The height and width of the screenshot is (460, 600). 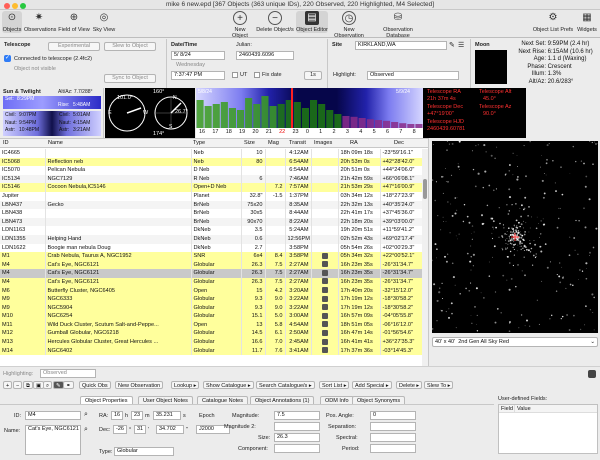 I want to click on connected-checkbox: ✓, so click(x=7, y=58).